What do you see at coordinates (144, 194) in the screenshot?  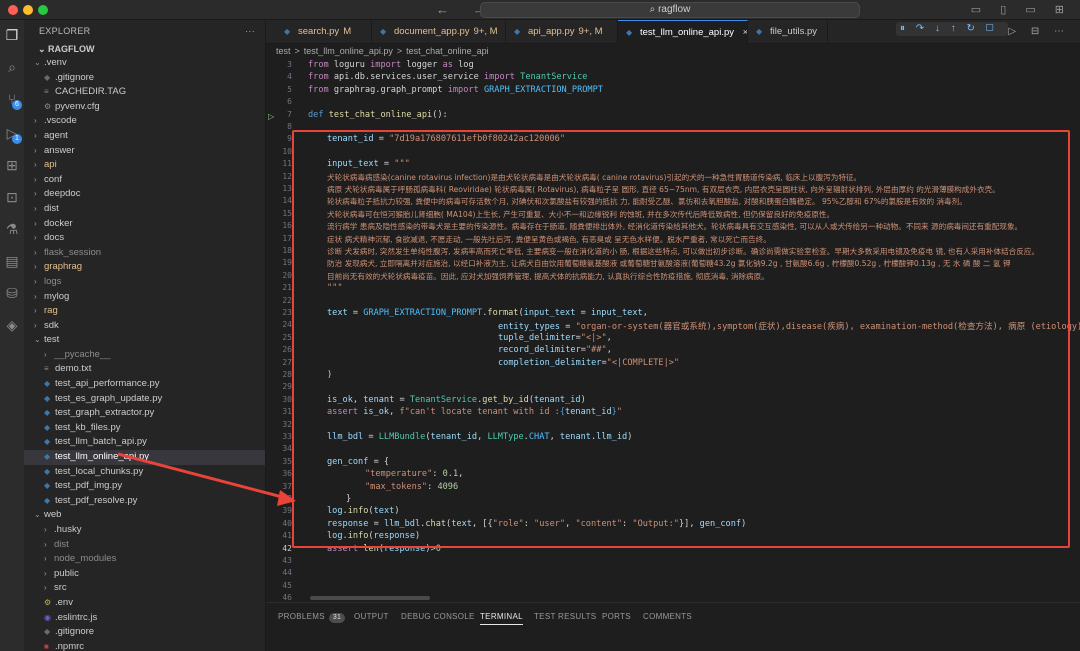 I see `tree-folder: › deepdoc` at bounding box center [144, 194].